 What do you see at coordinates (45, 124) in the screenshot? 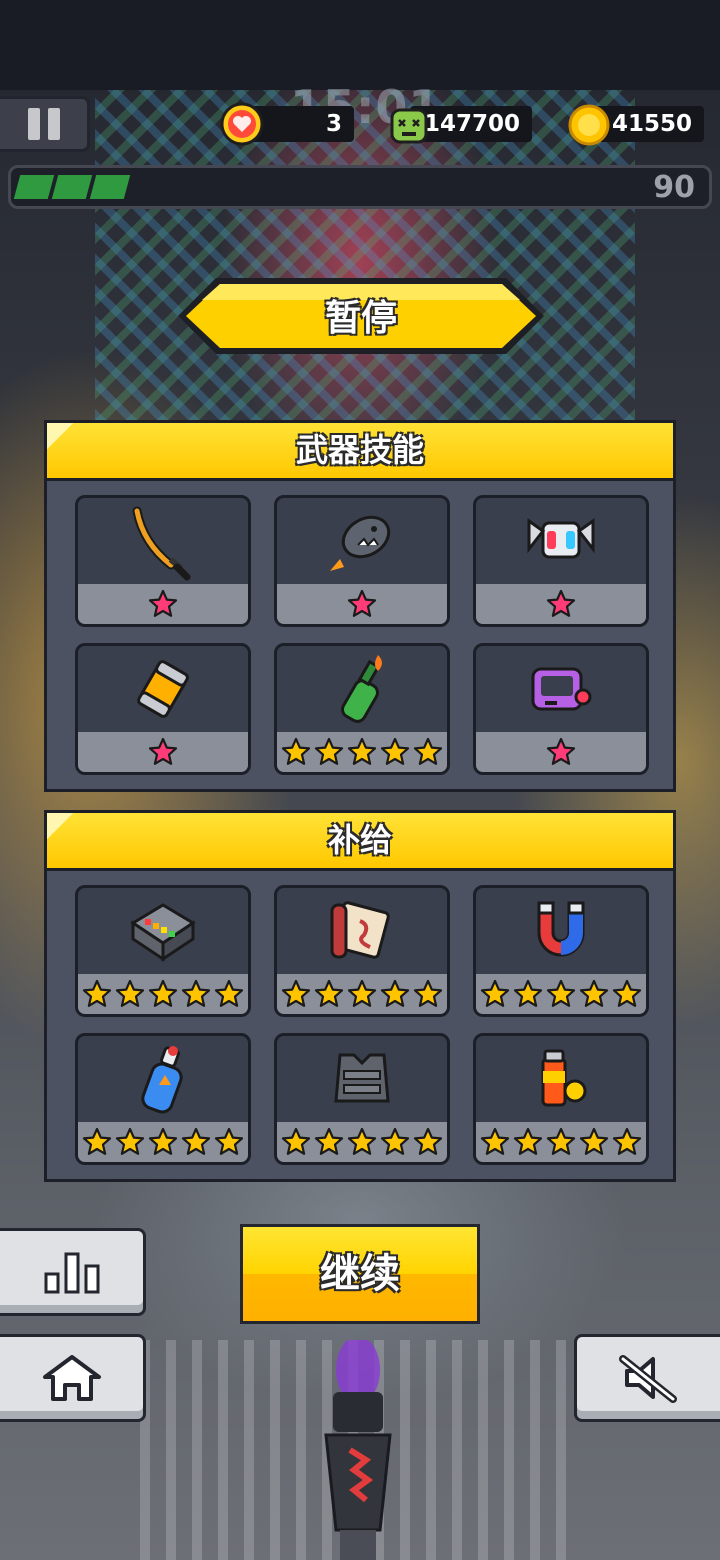
I see `pause-button` at bounding box center [45, 124].